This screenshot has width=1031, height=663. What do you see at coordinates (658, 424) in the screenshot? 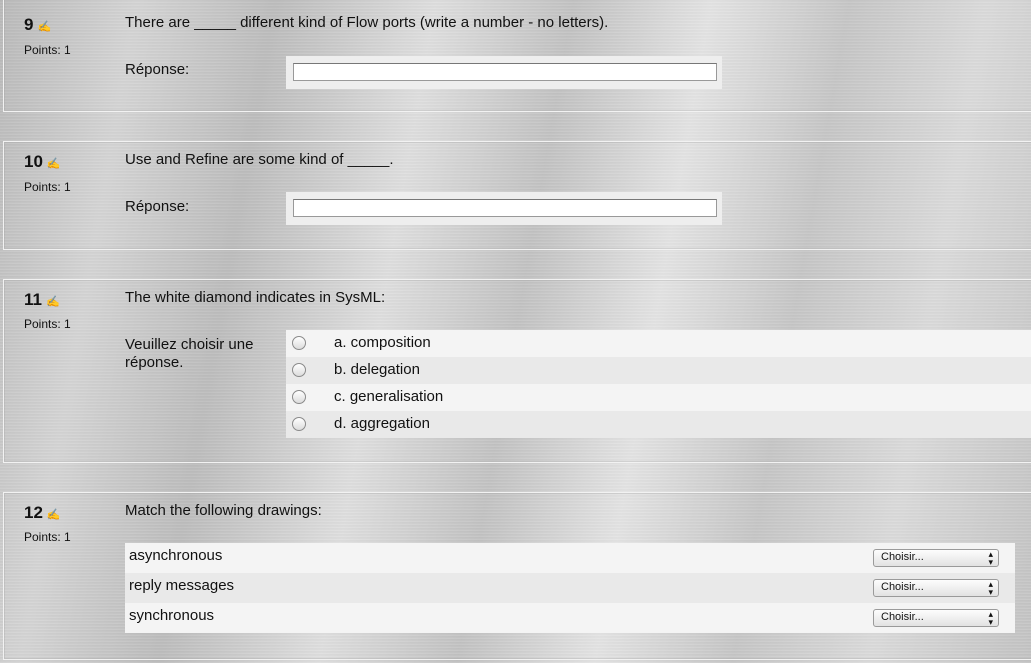
I see `choice-d: d. aggregation` at bounding box center [658, 424].